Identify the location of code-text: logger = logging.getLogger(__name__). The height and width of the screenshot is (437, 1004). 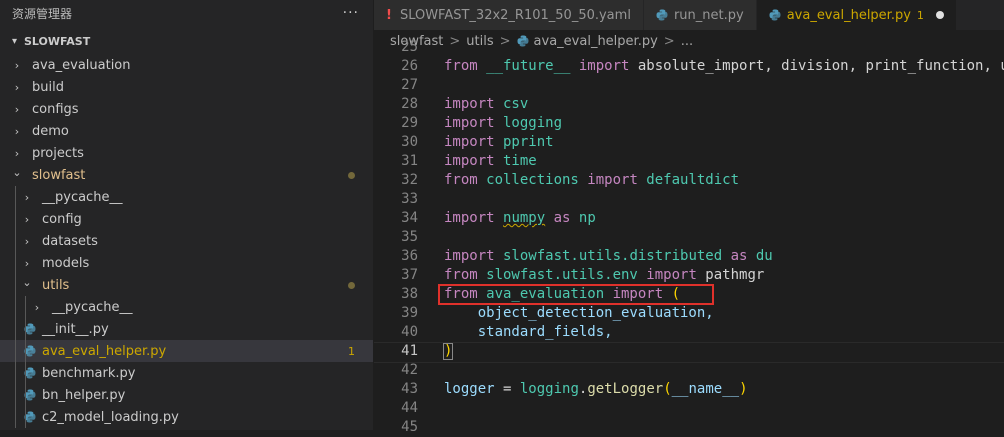
(596, 389).